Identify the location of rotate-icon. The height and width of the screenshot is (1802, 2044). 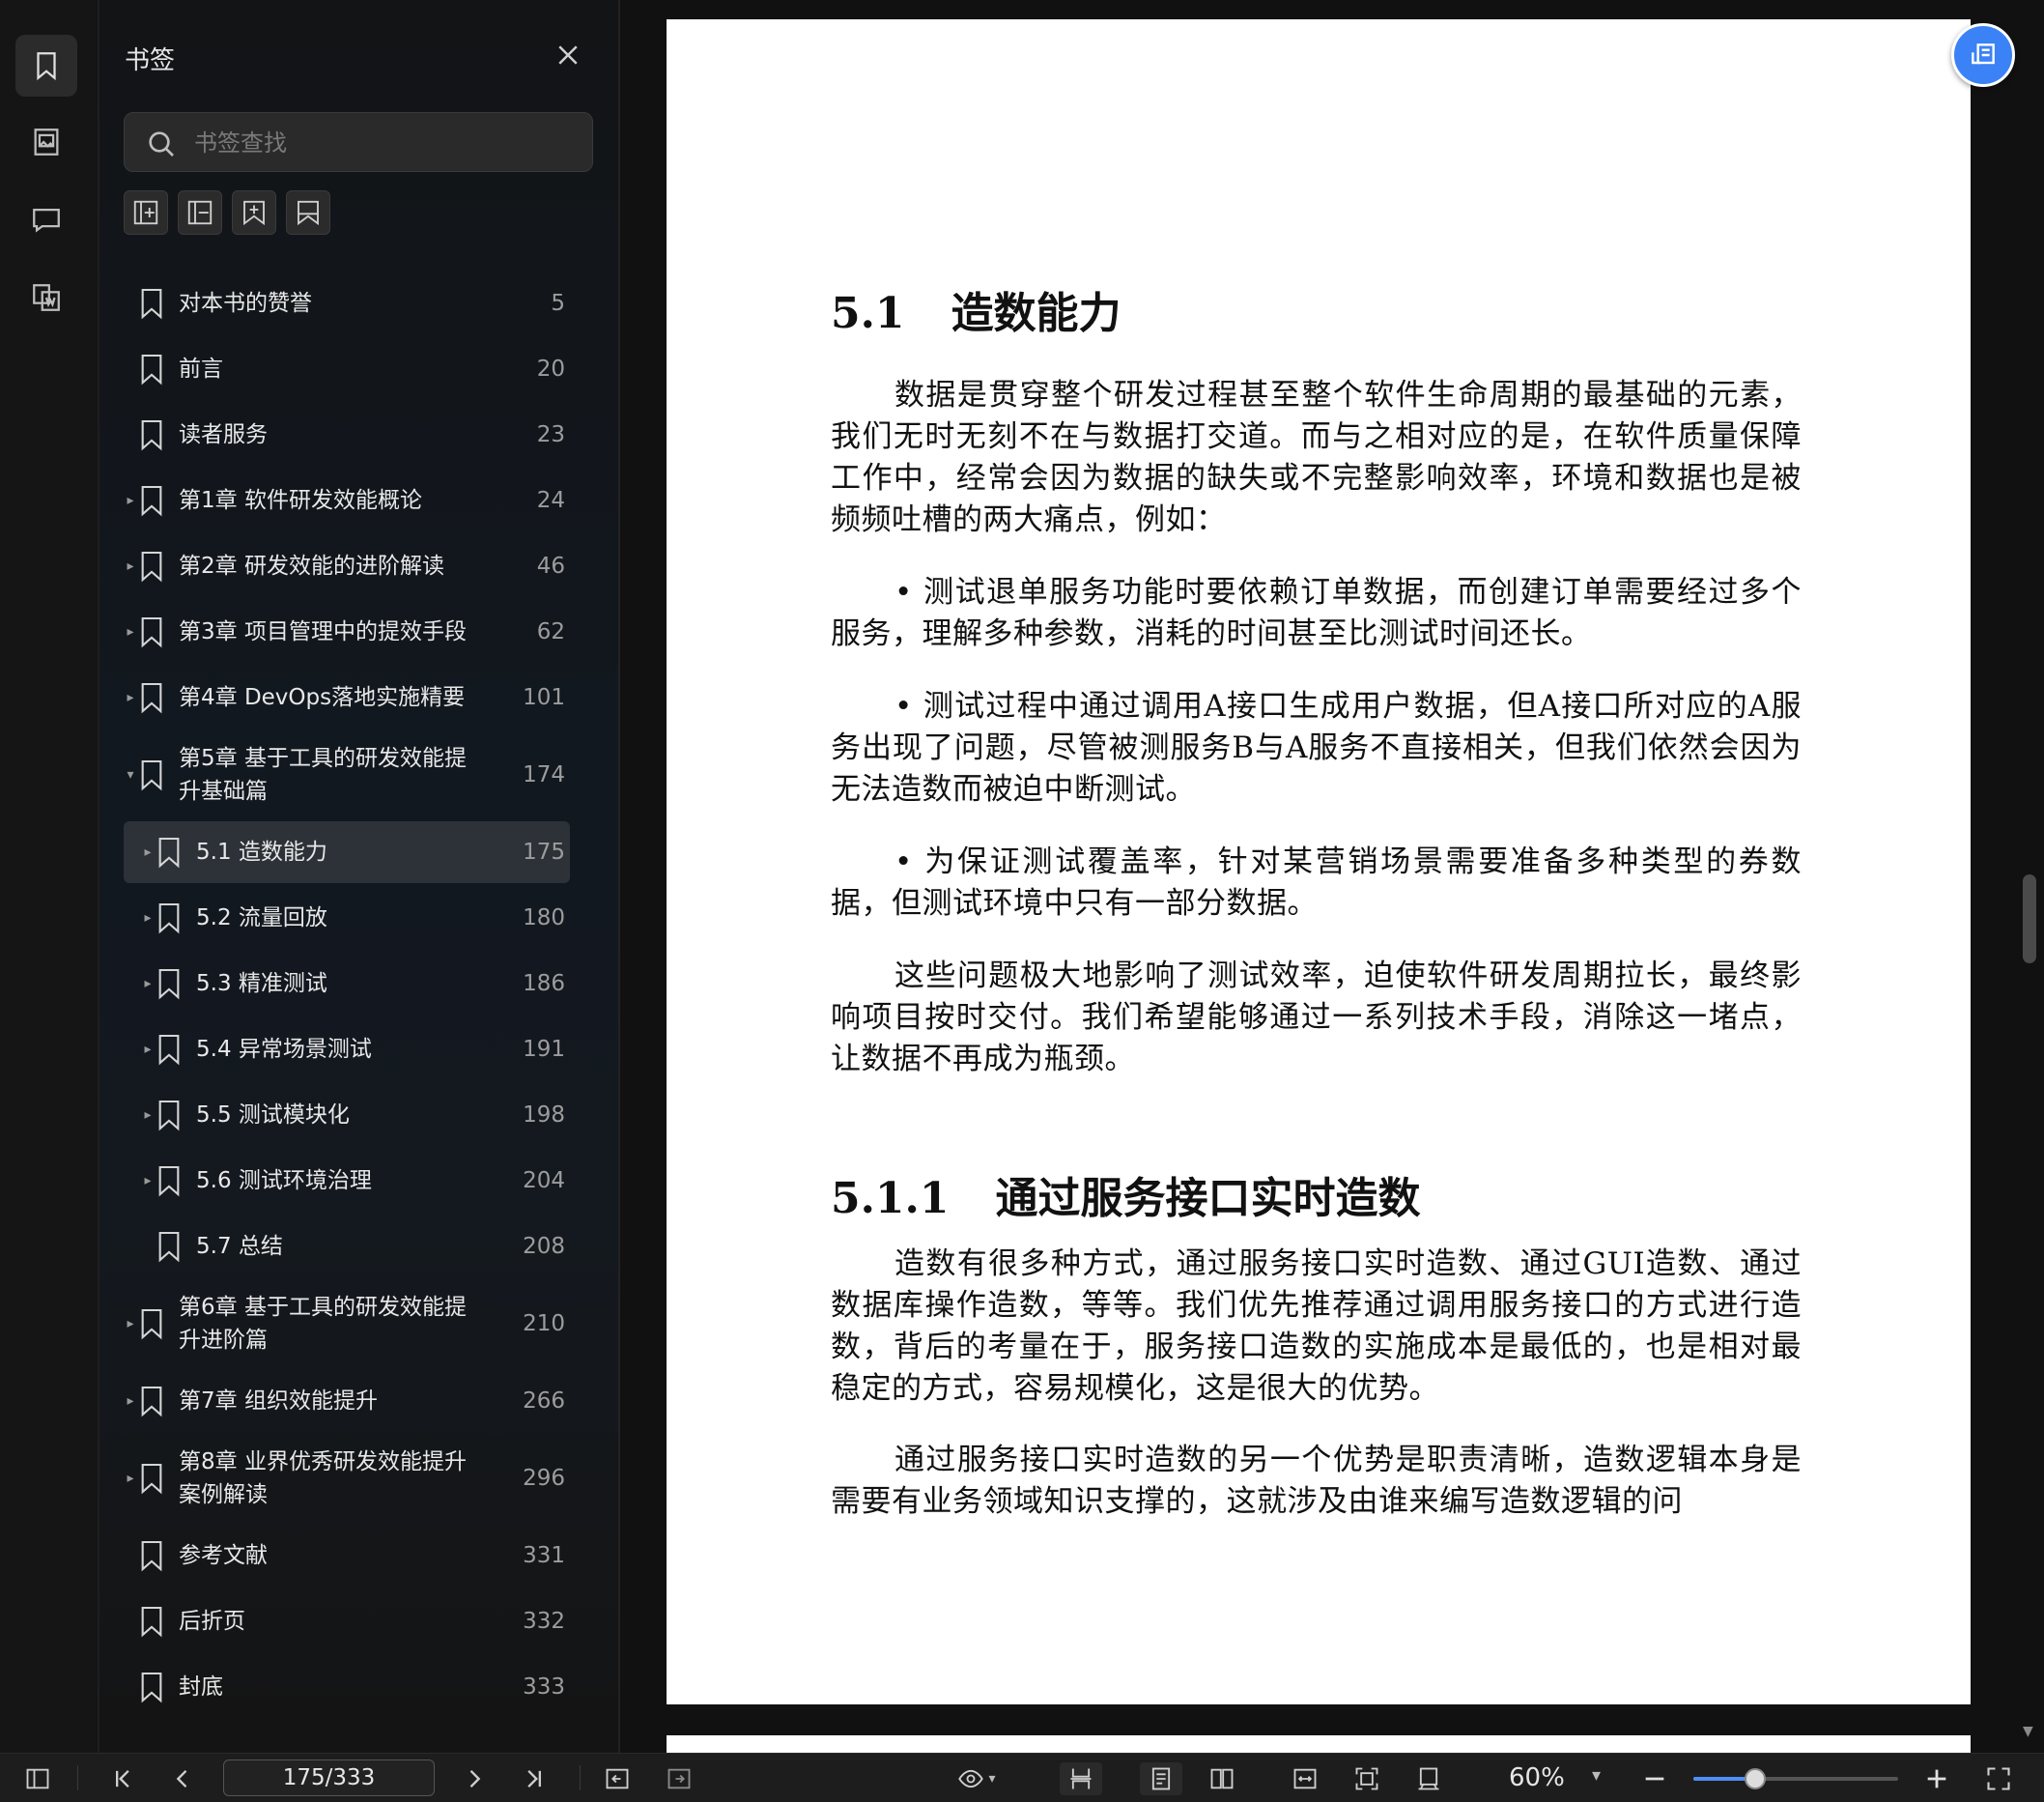
(1429, 1778).